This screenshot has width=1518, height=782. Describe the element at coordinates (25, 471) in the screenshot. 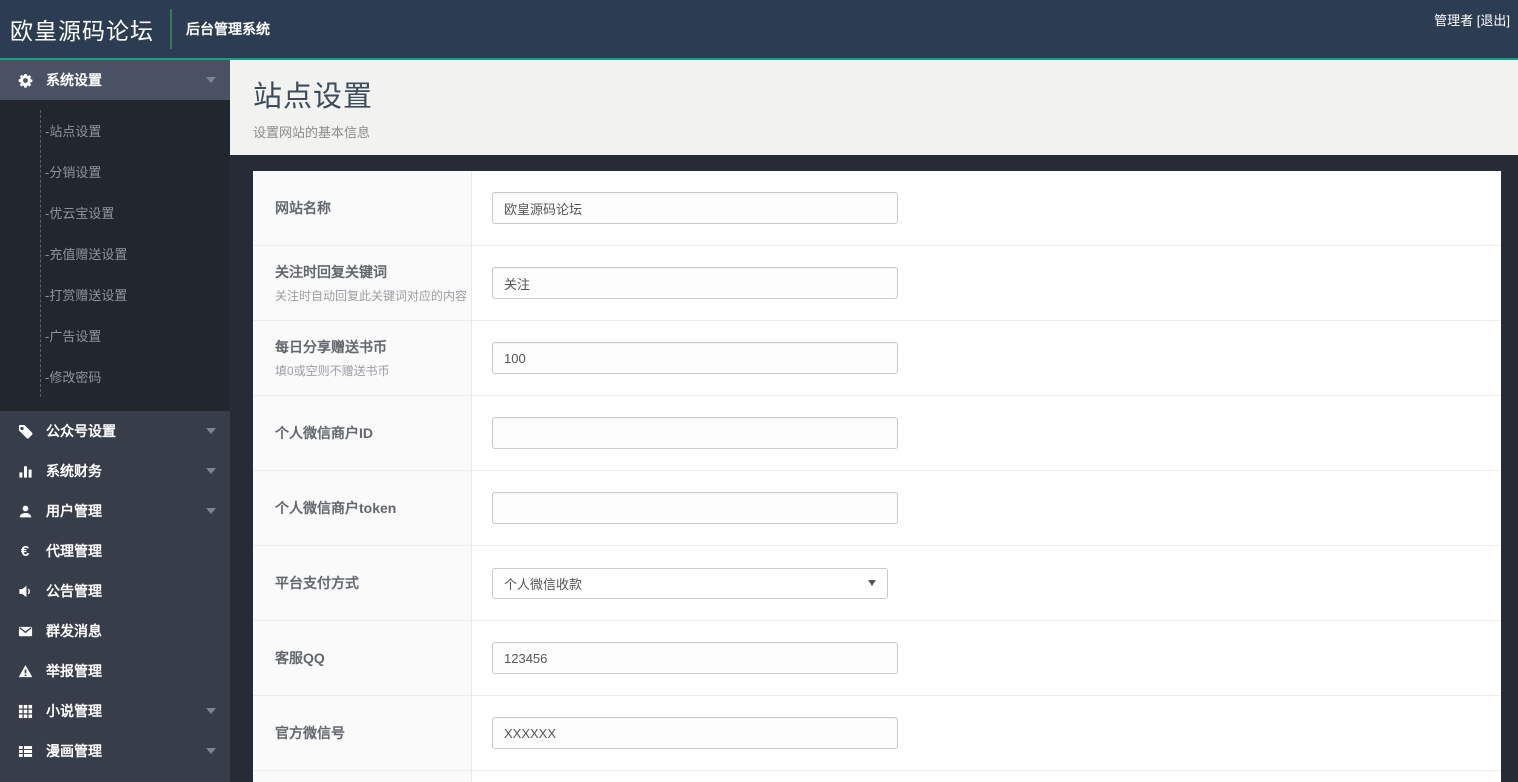

I see `bar-chart-icon` at that location.